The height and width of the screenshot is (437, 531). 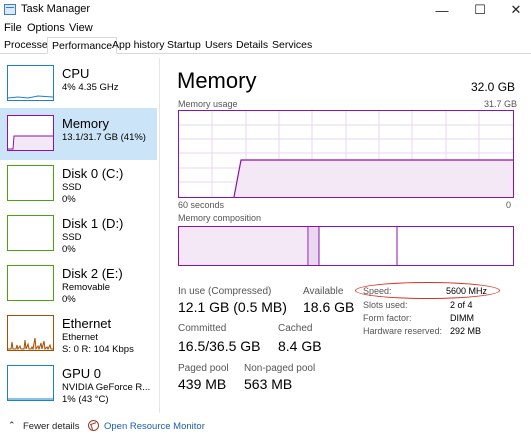 What do you see at coordinates (93, 223) in the screenshot?
I see `sidebar-item-title: Disk 1 (D:)` at bounding box center [93, 223].